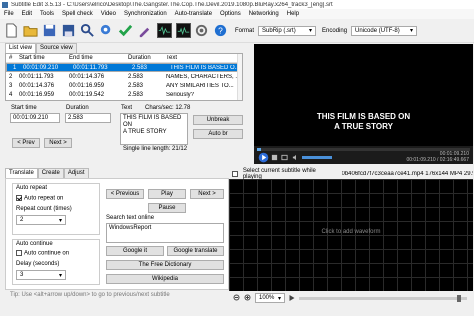 Image resolution: width=474 pixels, height=316 pixels. Describe the element at coordinates (39, 198) in the screenshot. I see `auto-repeat-checkbox: Auto repeat on` at that location.